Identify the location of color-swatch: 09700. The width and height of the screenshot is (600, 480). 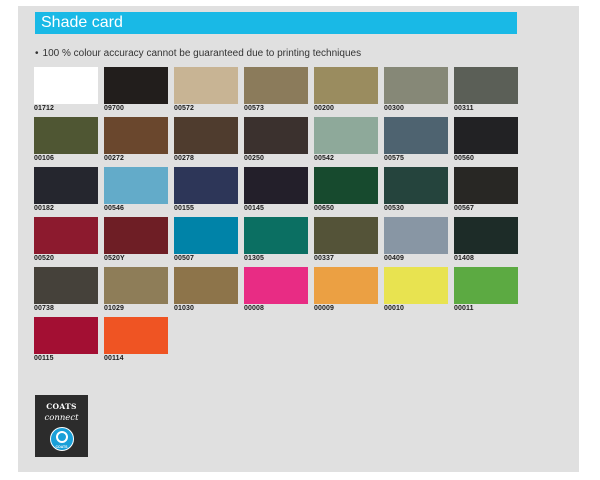
(136, 89).